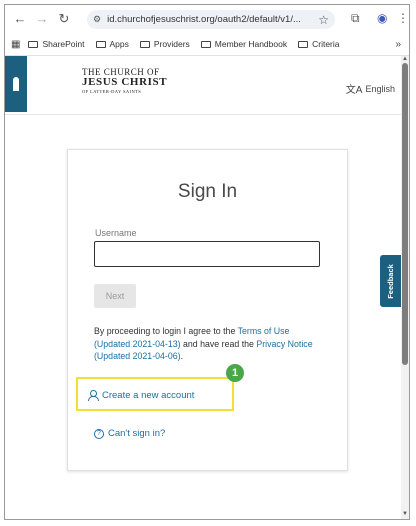 This screenshot has height=526, width=416. I want to click on cant-sign-in-link: ? Can't sign in?, so click(129, 433).